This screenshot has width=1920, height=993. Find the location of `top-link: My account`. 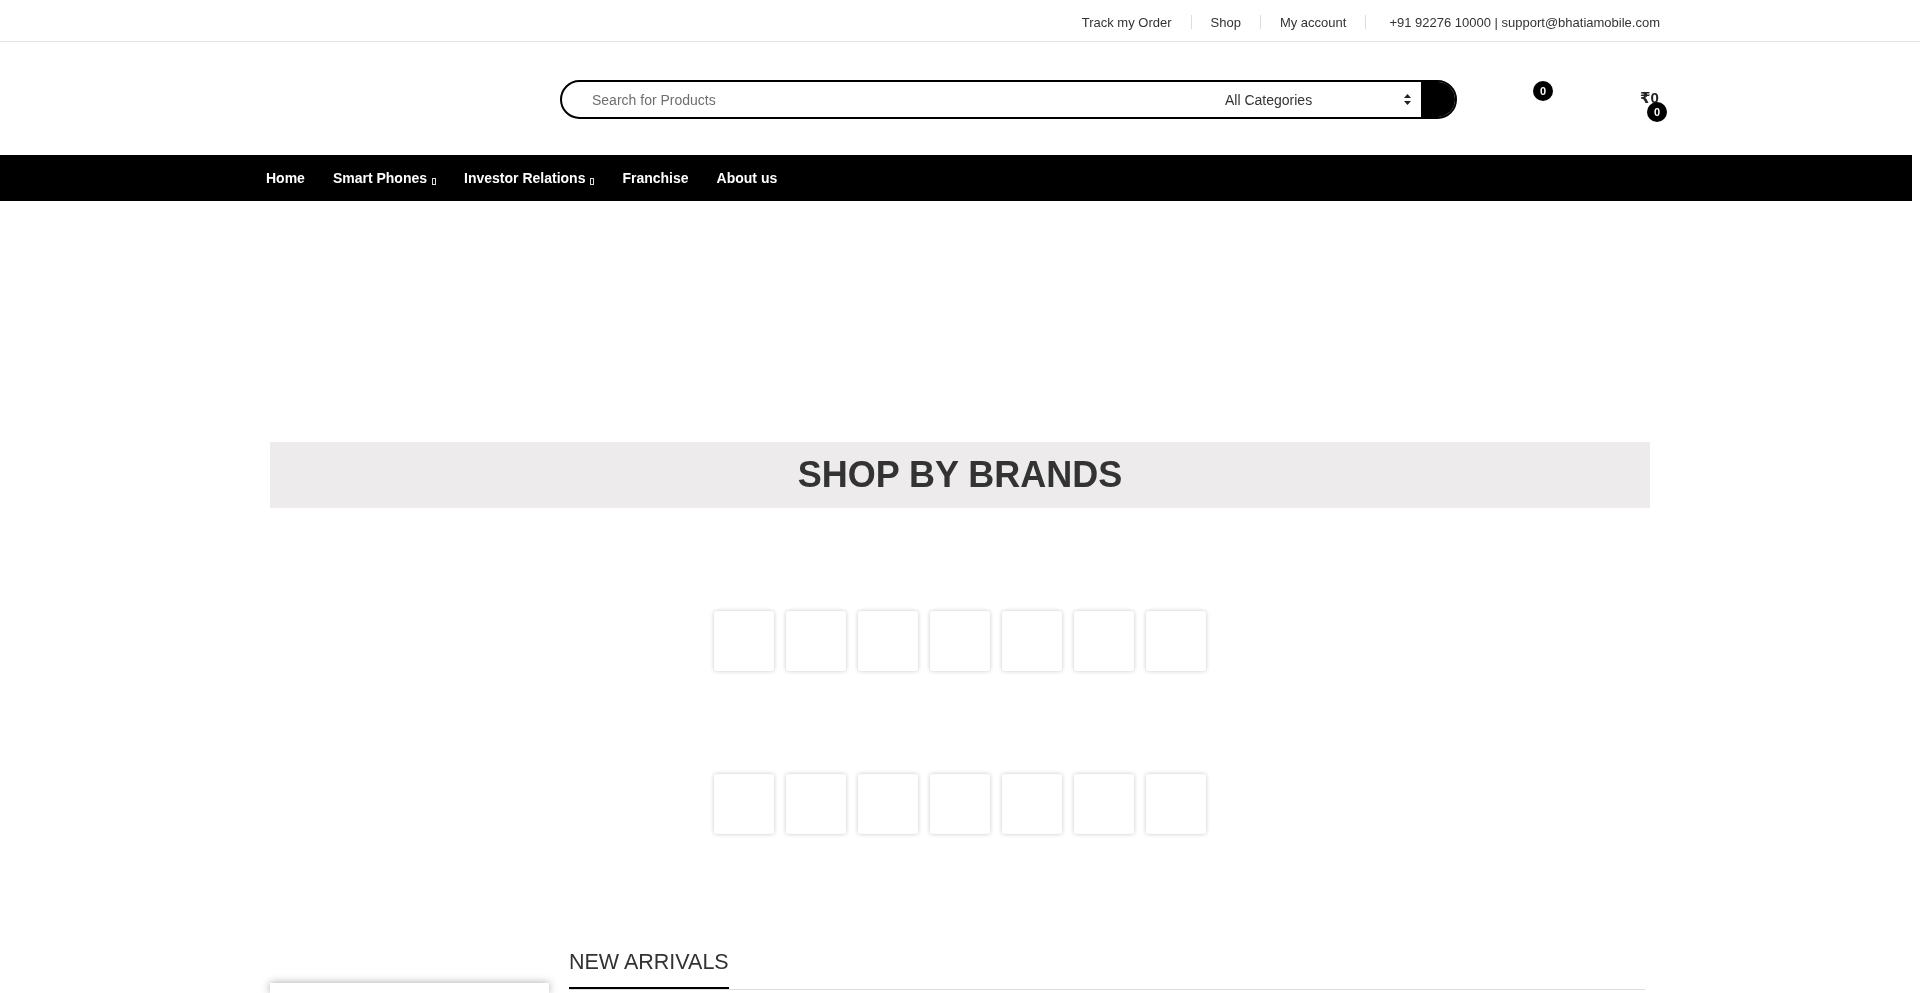

top-link: My account is located at coordinates (1313, 22).